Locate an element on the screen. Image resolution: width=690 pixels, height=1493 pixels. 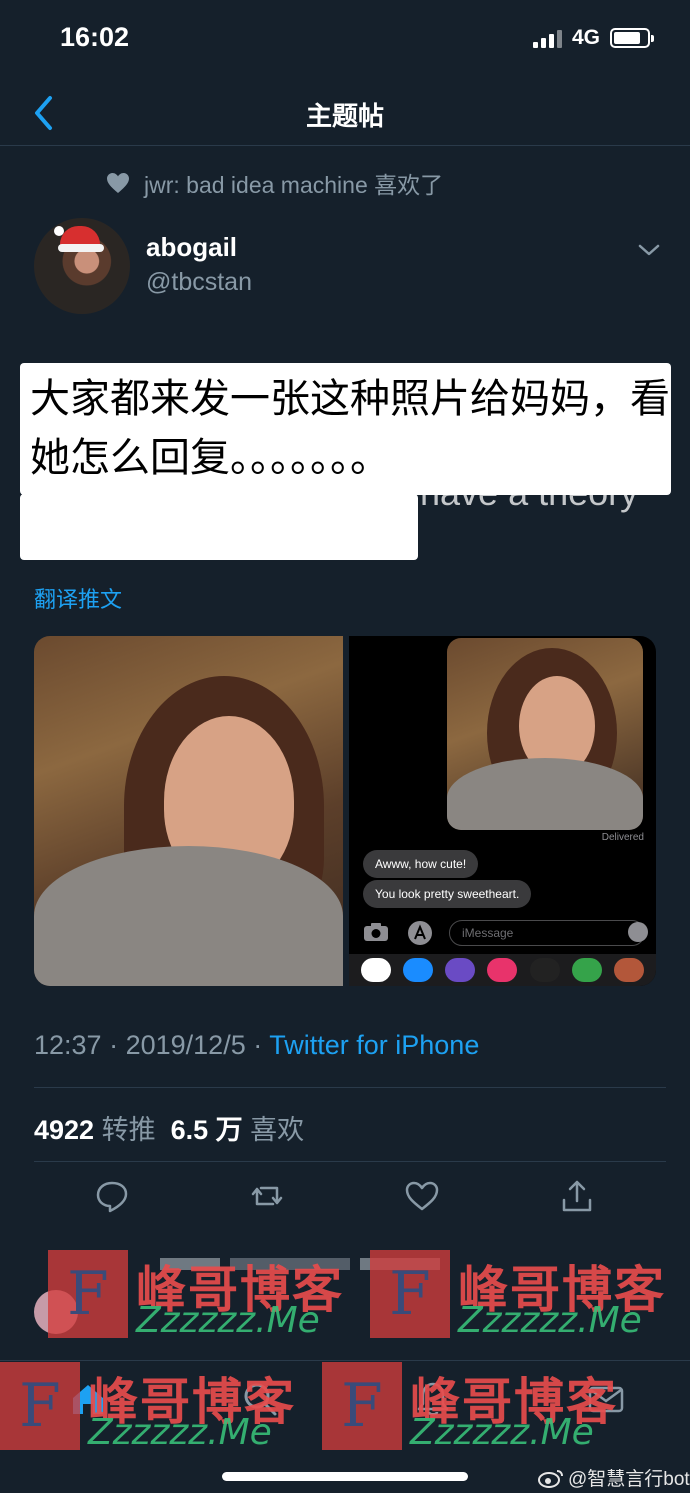
message-bubble: You look pretty sweetheart. is located at coordinates (447, 894).